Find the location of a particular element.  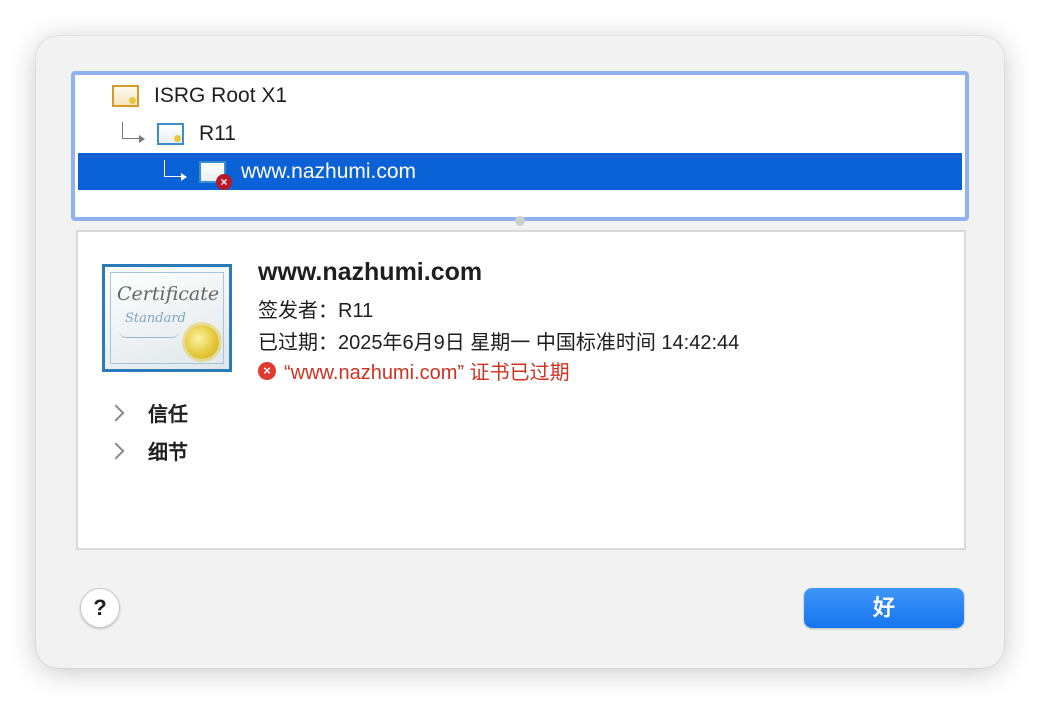

issuer-text: 签发者：R11 is located at coordinates (316, 311).